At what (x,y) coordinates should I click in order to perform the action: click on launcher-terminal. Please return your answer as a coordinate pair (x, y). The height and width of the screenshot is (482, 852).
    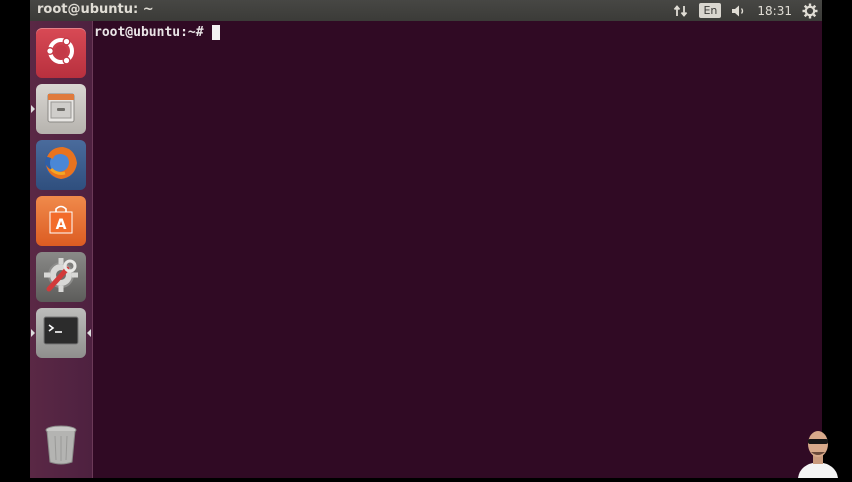
    Looking at the image, I should click on (61, 333).